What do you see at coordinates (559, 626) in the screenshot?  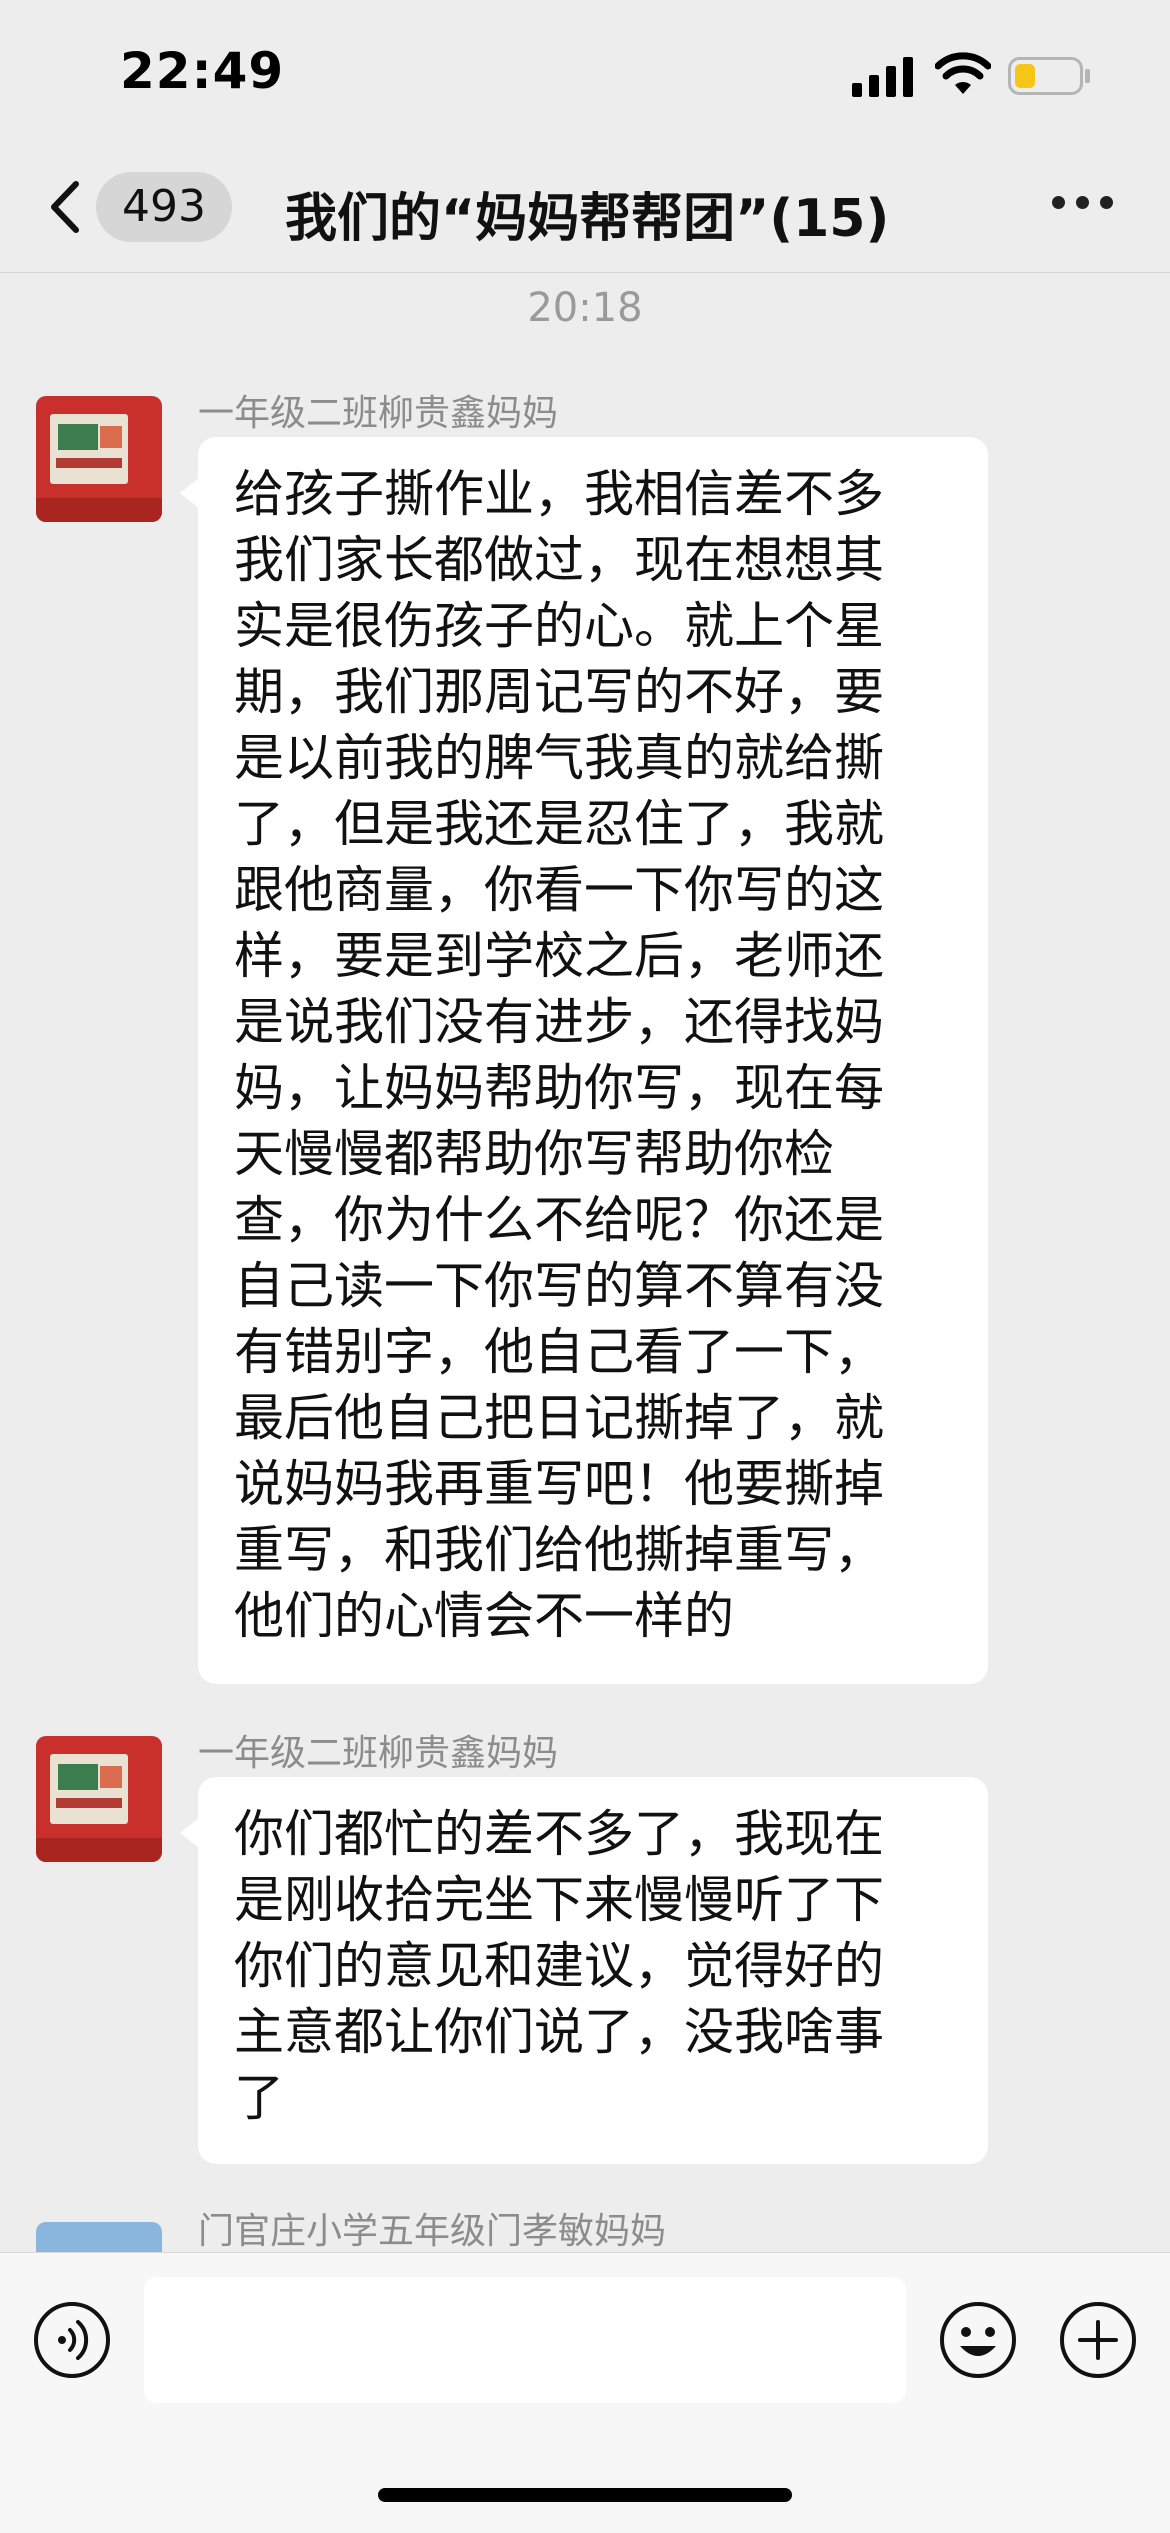 I see `message-line: 实是很伤孩子的心。就上个星` at bounding box center [559, 626].